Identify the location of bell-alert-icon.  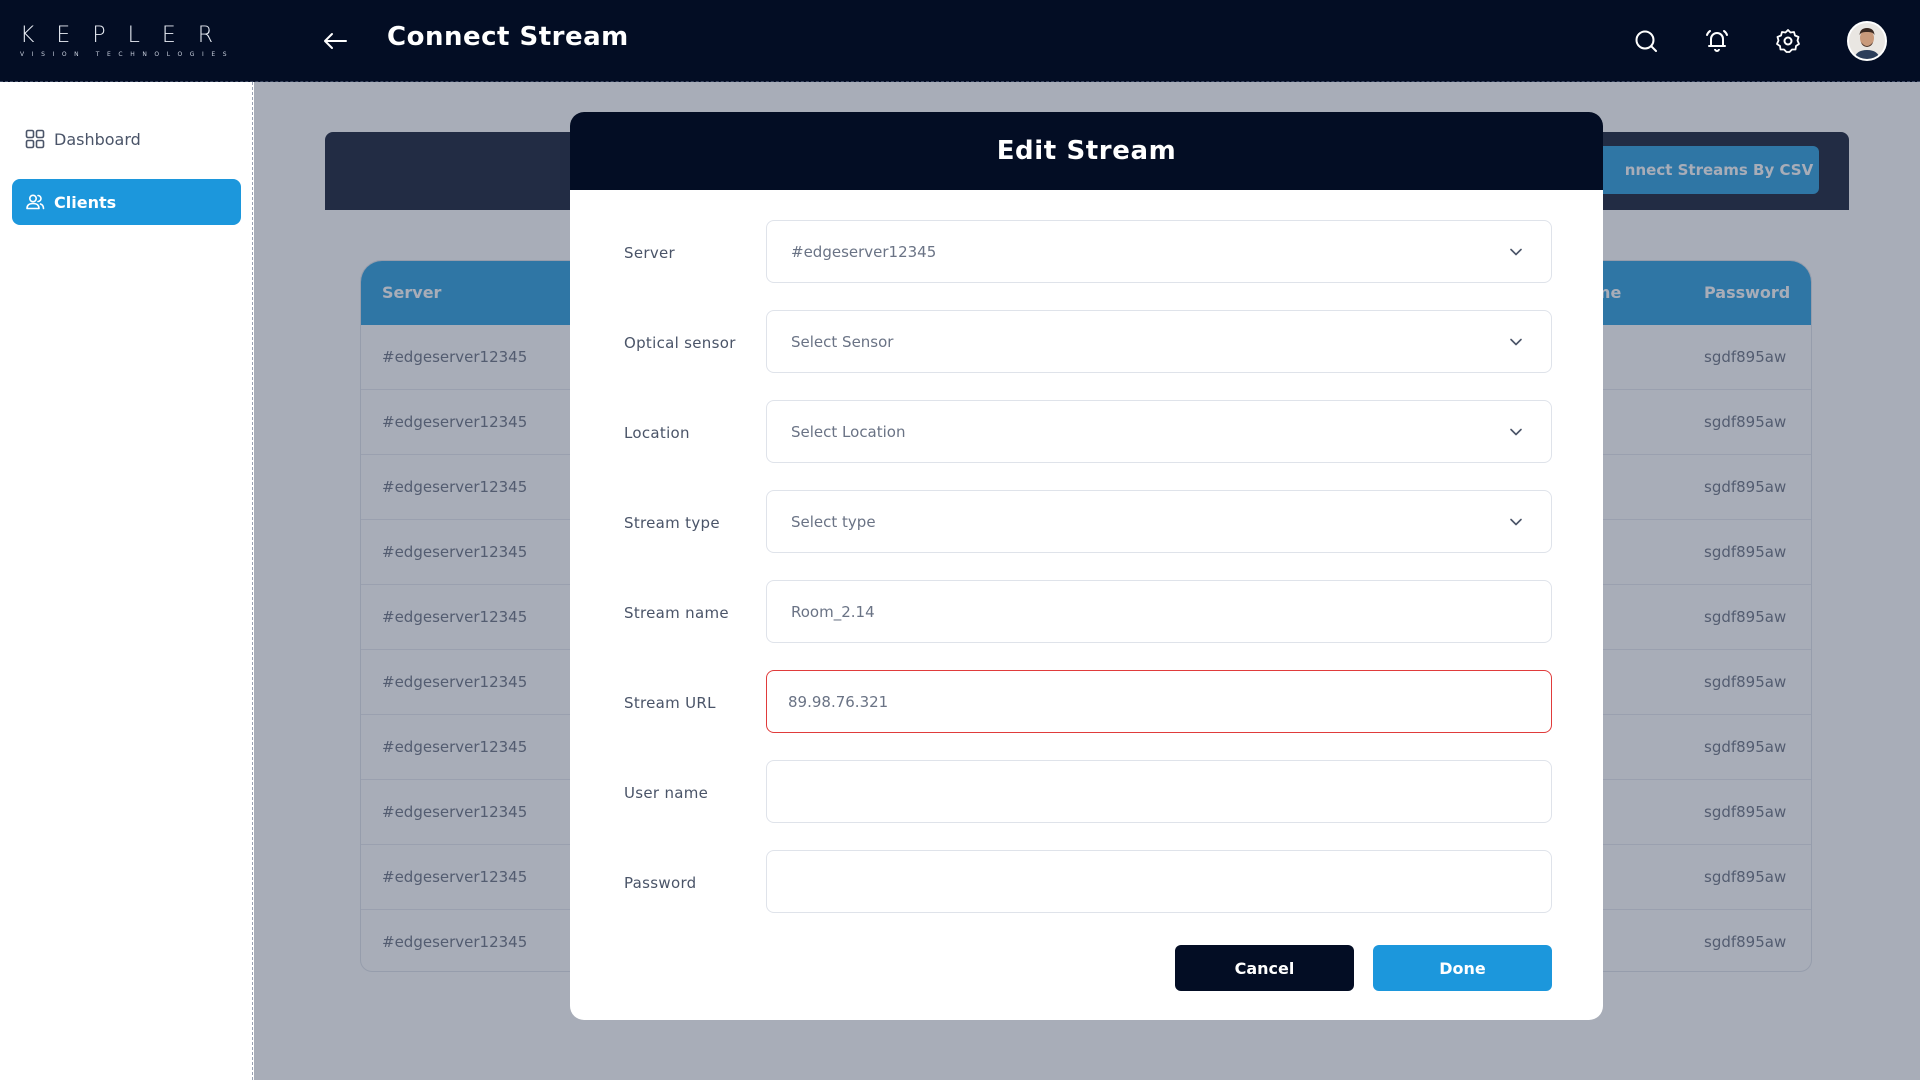
(1717, 41).